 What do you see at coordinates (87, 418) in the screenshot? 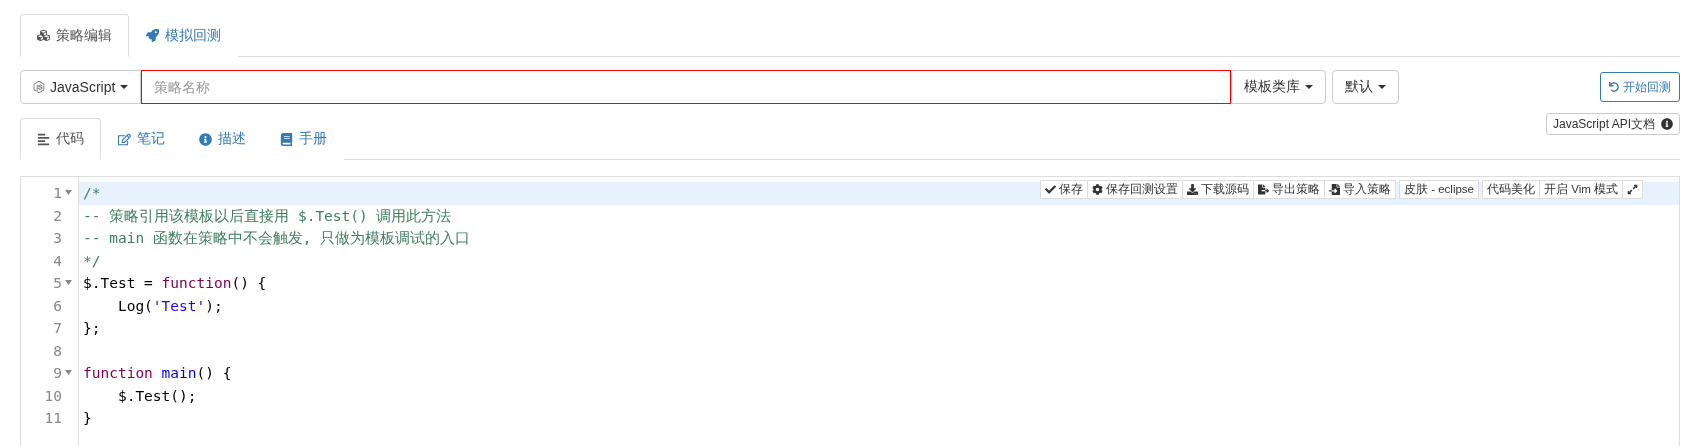
I see `code-line: }` at bounding box center [87, 418].